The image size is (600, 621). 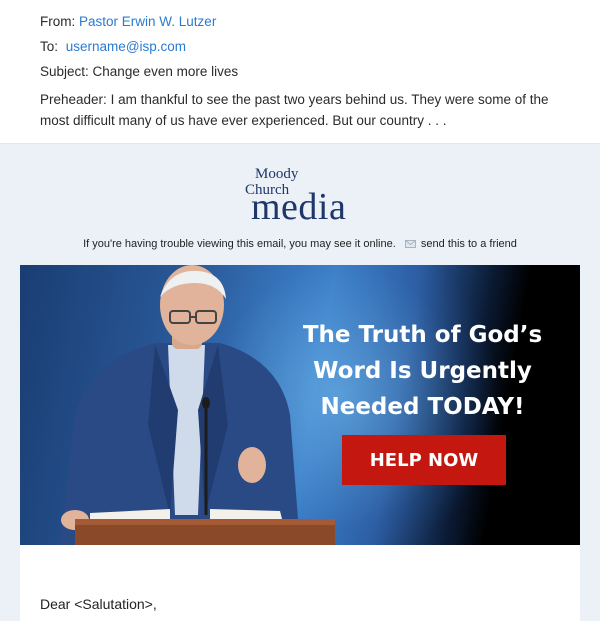 I want to click on send-to-friend-link: send this to a friend, so click(x=469, y=244).